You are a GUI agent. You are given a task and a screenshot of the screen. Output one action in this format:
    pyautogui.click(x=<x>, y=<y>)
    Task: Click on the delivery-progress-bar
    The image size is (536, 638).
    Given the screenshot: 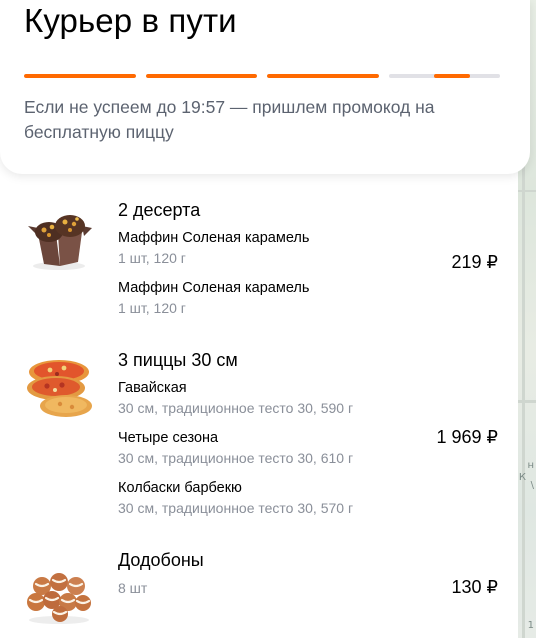 What is the action you would take?
    pyautogui.click(x=262, y=76)
    